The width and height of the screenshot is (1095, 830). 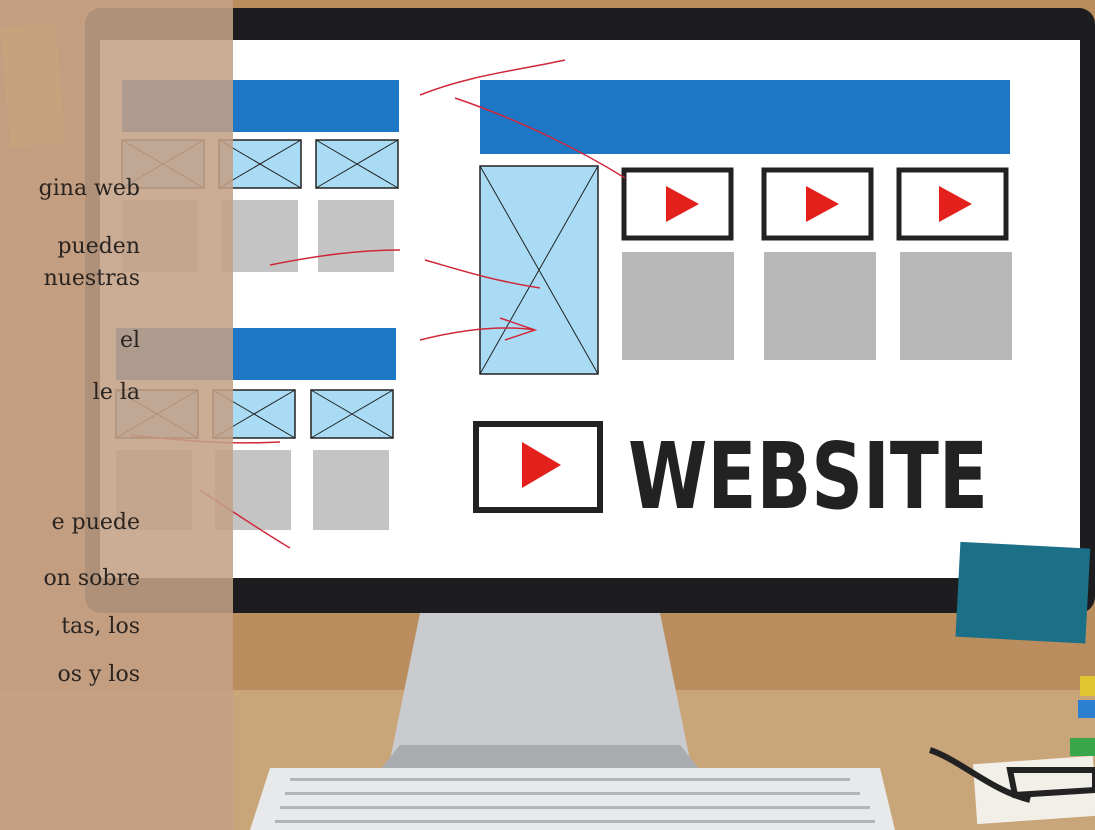 I want to click on overlay-text-line: on sobre, so click(x=91, y=578).